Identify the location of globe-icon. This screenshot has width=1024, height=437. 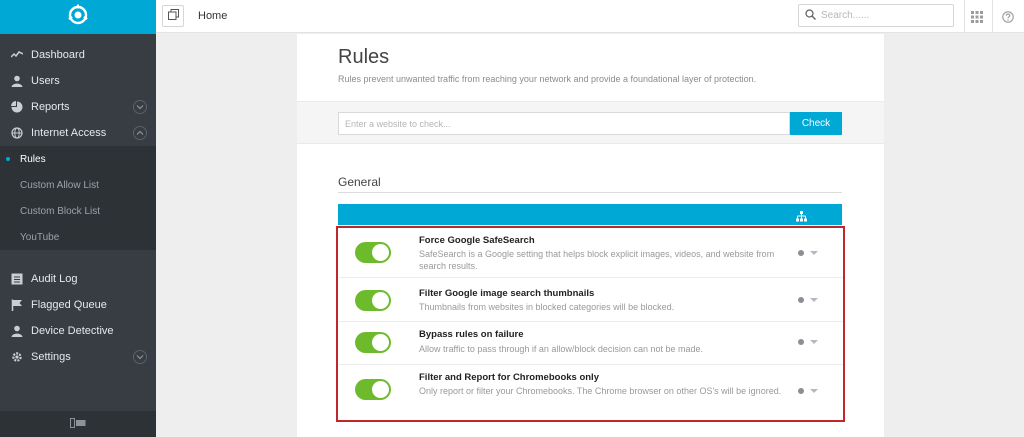
(17, 133).